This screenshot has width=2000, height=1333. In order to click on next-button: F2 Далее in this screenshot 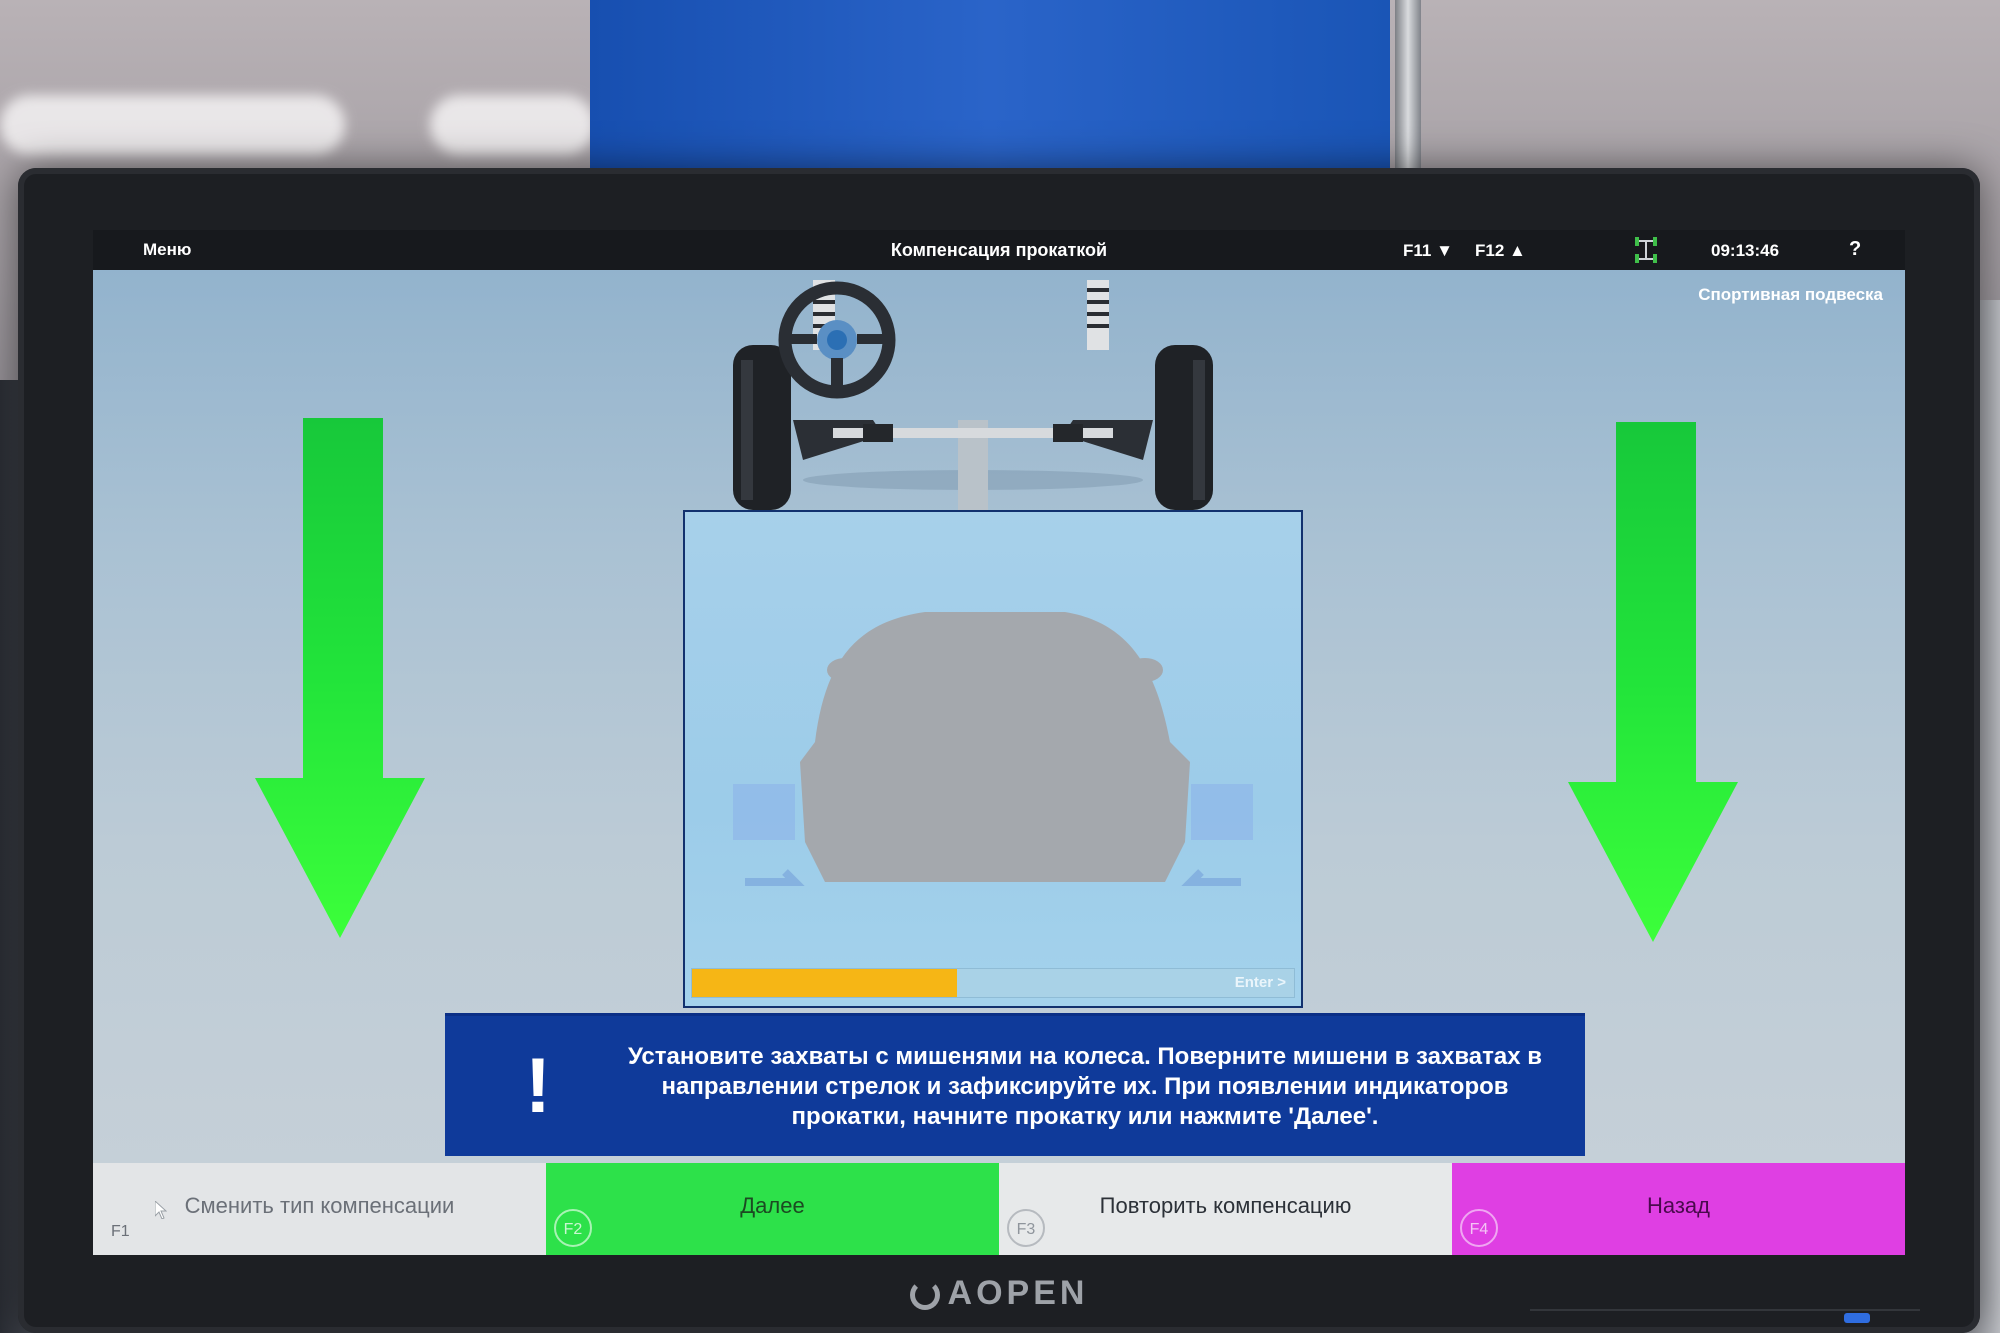, I will do `click(772, 1209)`.